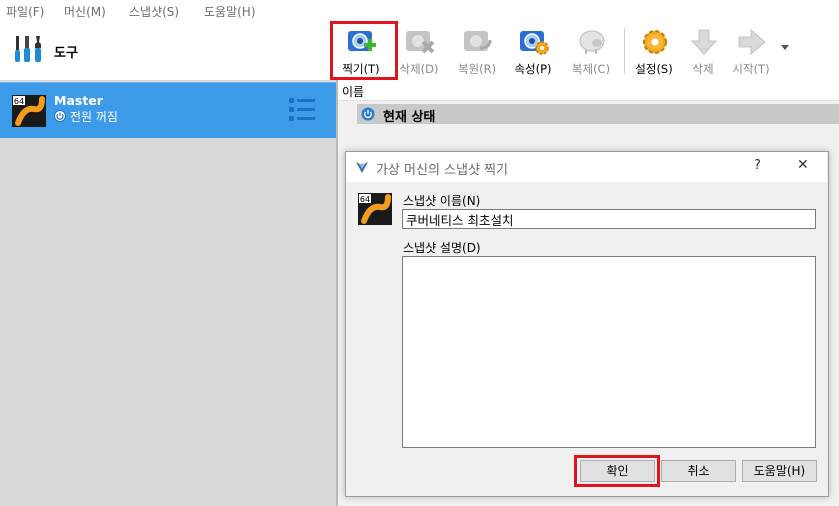 The height and width of the screenshot is (506, 839). What do you see at coordinates (477, 52) in the screenshot?
I see `restore-snapshot-button: 복원(R)` at bounding box center [477, 52].